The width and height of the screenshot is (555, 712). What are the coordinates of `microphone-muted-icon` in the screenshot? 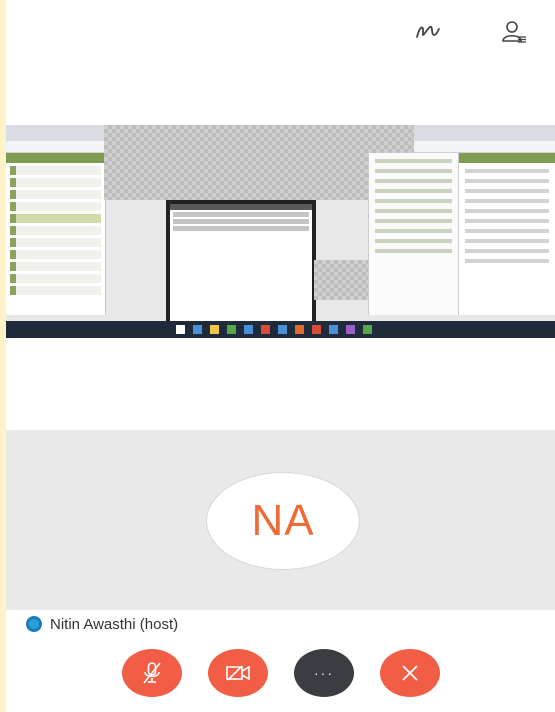 It's located at (152, 673).